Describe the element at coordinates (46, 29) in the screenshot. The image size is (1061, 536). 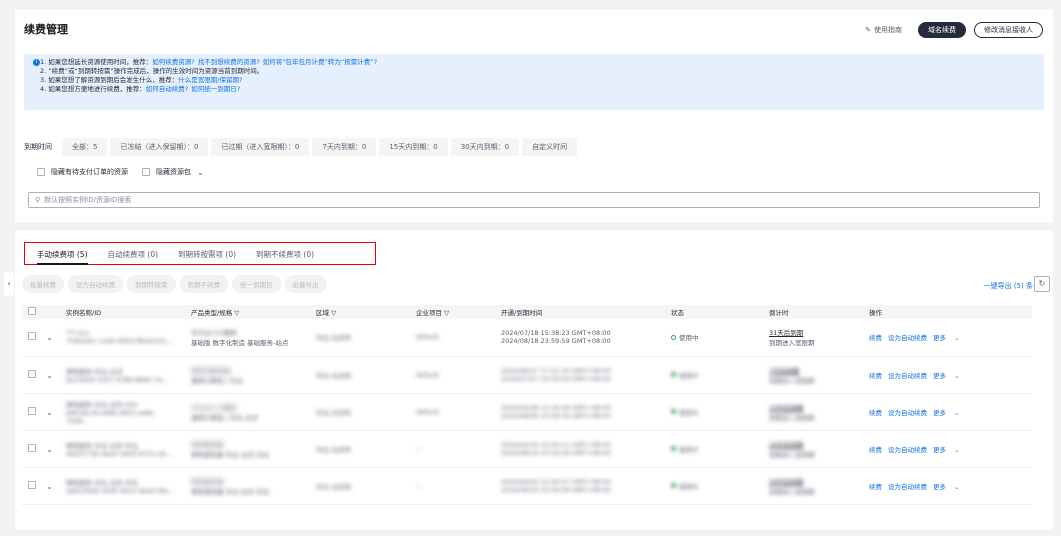
I see `page-title: 续费管理` at that location.